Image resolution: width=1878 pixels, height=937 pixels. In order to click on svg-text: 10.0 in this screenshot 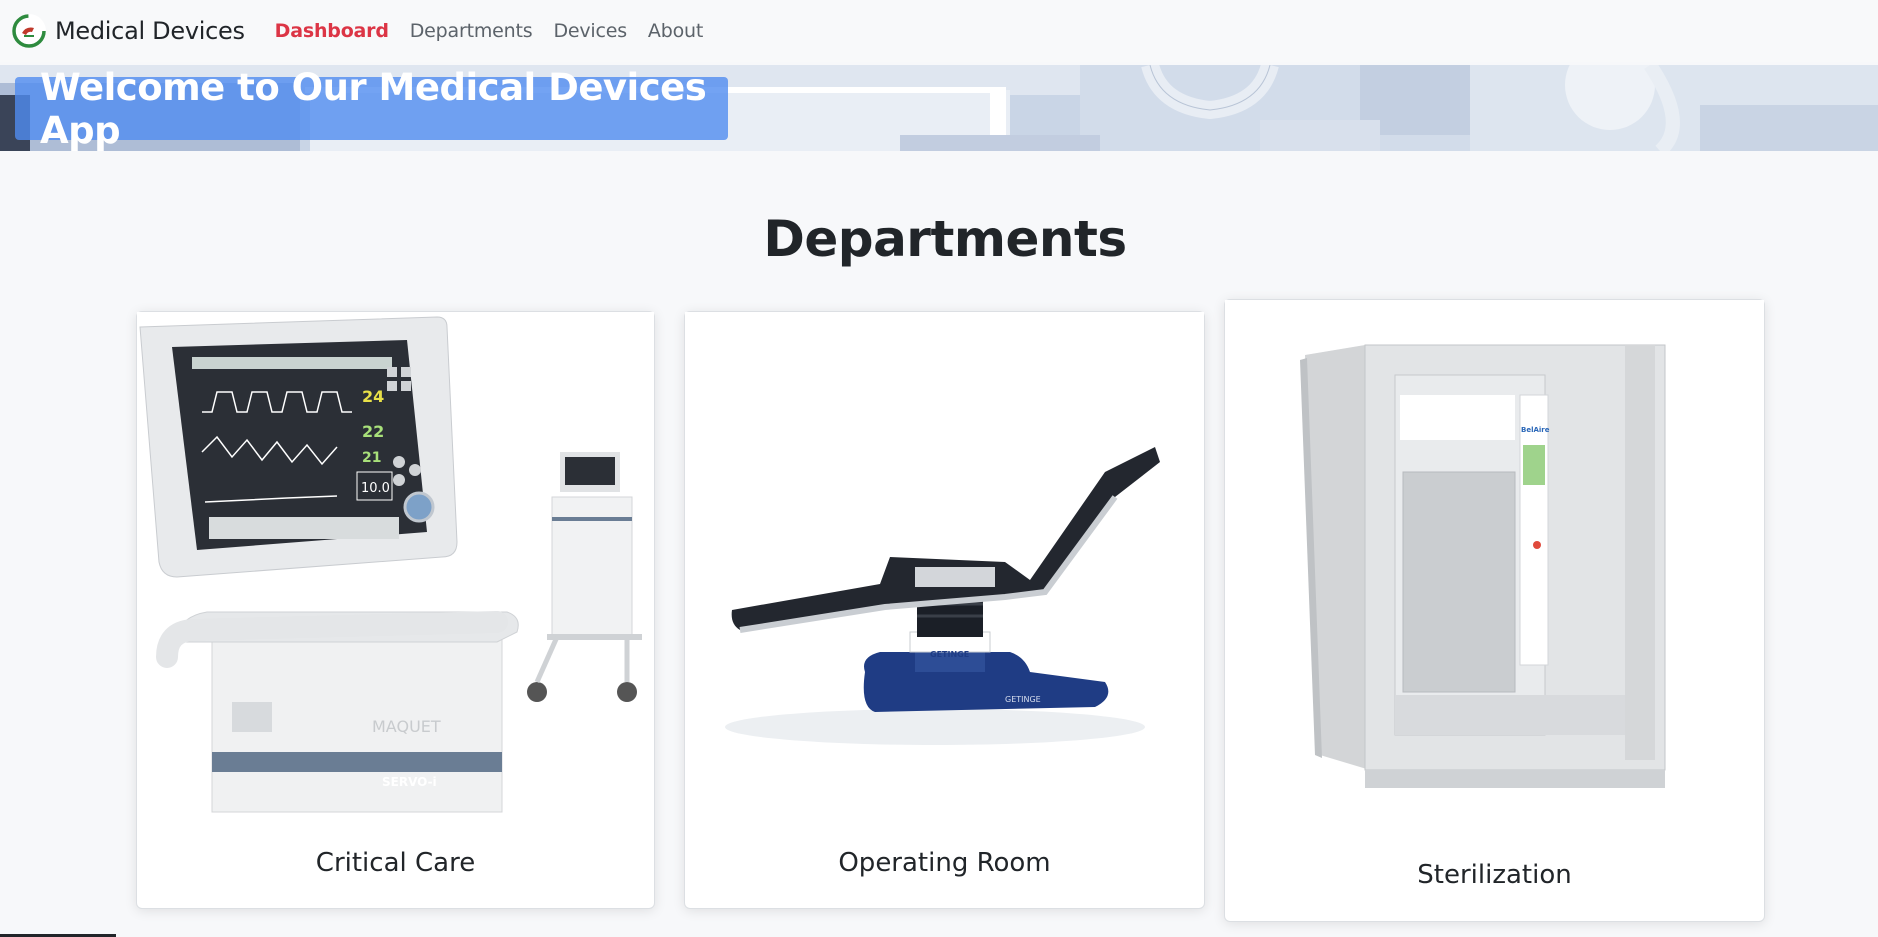, I will do `click(375, 488)`.